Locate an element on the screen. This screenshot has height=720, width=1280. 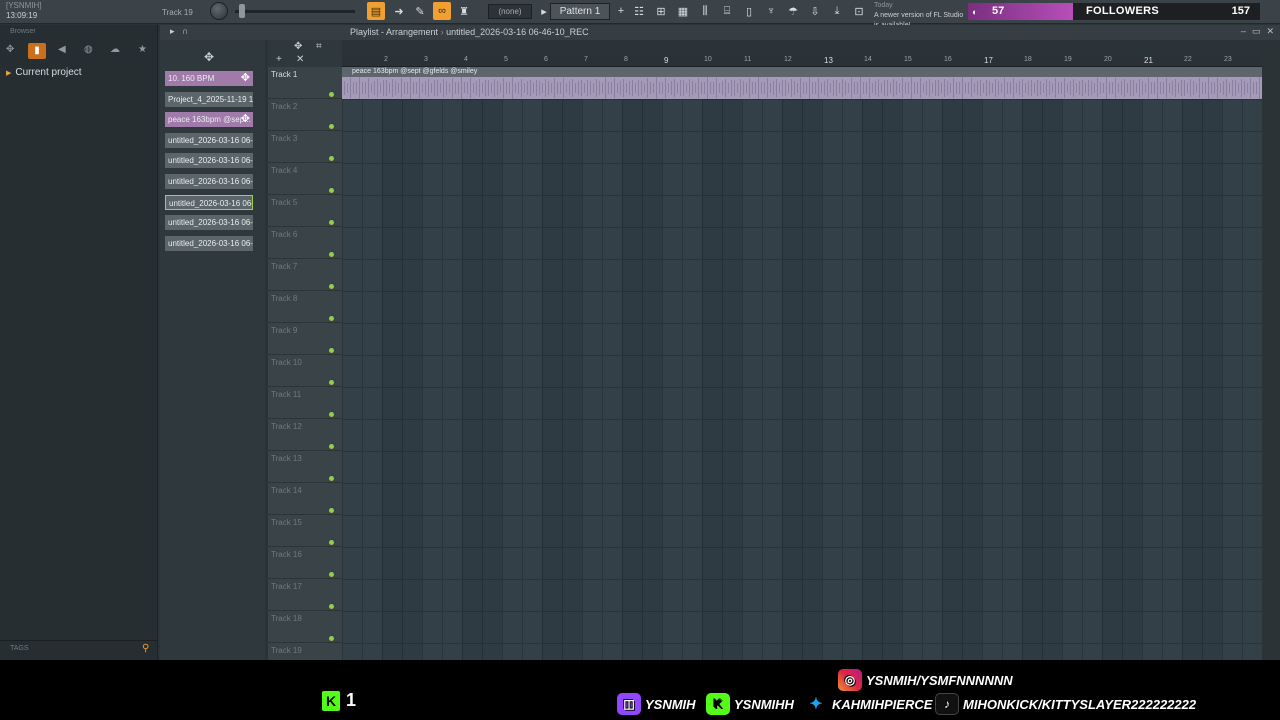
expand-icon: ✥ is located at coordinates (10, 49).